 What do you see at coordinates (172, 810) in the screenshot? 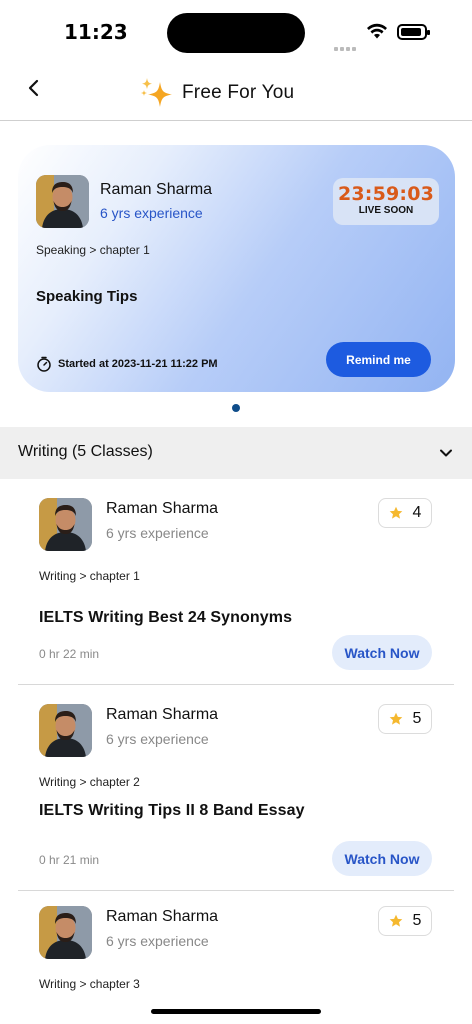
I see `class-title: IELTS Writing Tips II 8 Band Essay` at bounding box center [172, 810].